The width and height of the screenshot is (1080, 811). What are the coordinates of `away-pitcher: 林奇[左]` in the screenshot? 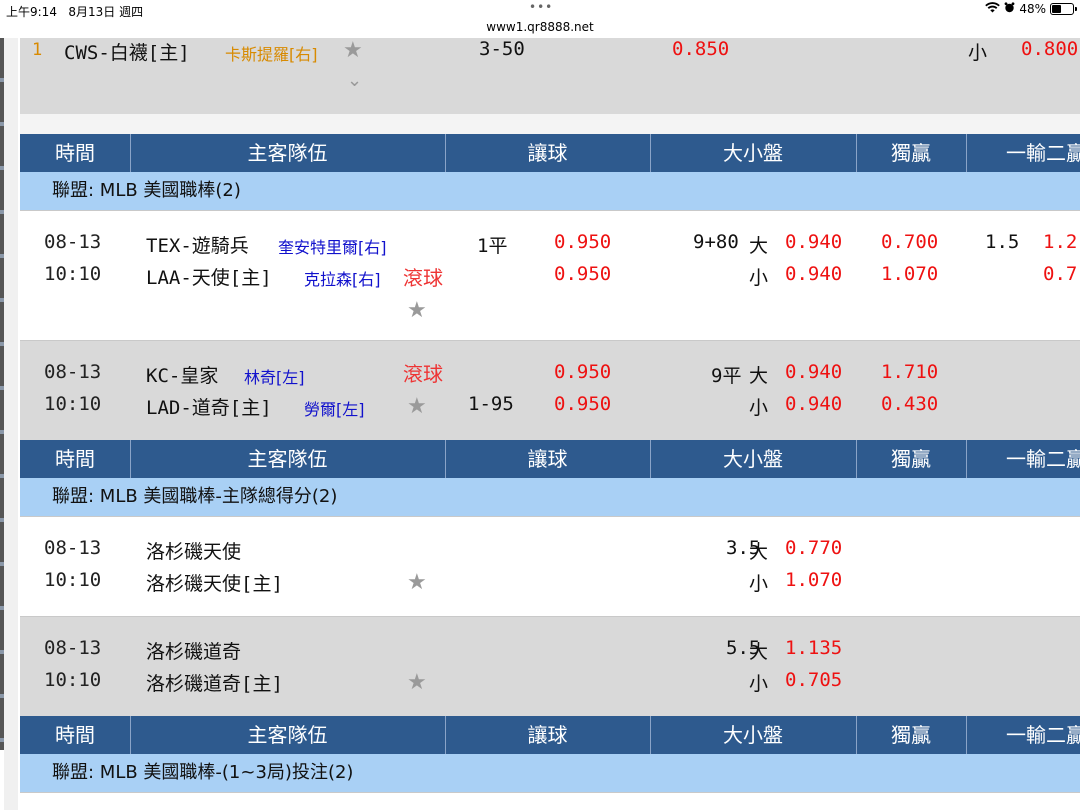 It's located at (274, 377).